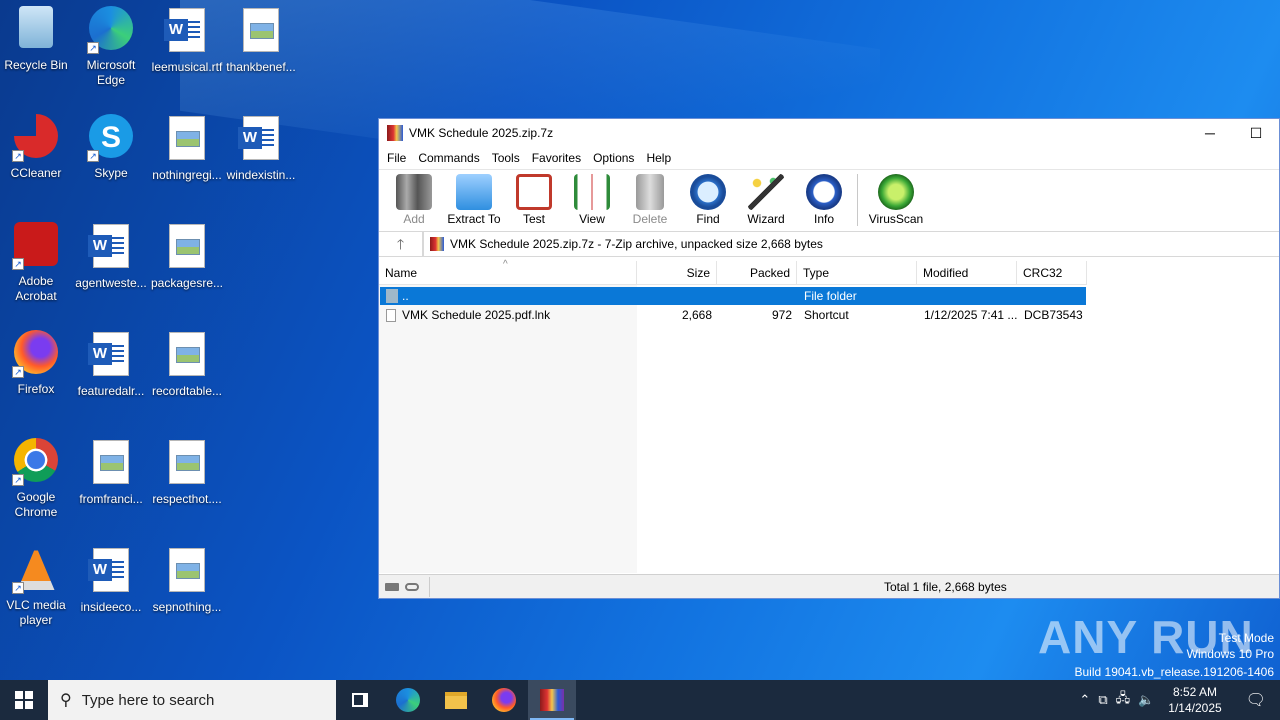 This screenshot has width=1280, height=720. I want to click on view-button: View, so click(592, 200).